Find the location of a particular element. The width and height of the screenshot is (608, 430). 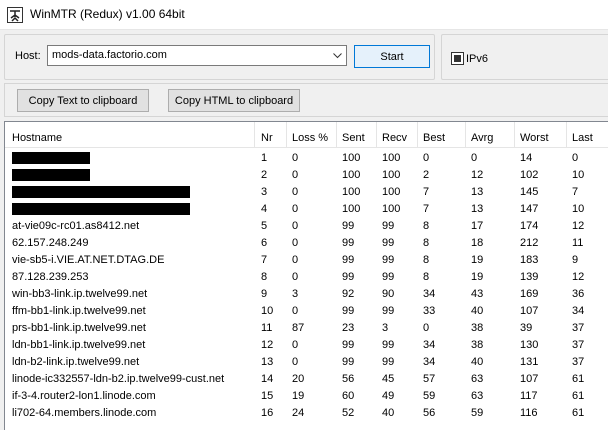

cell-loss: 24 is located at coordinates (298, 413).